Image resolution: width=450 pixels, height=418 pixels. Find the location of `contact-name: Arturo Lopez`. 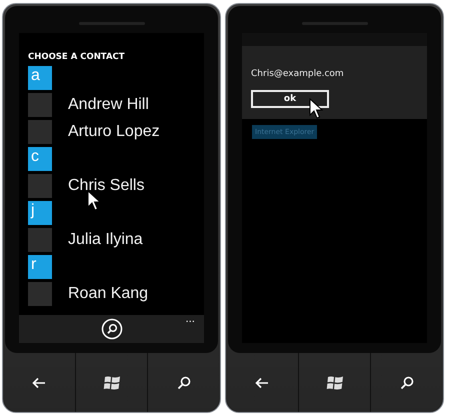

contact-name: Arturo Lopez is located at coordinates (114, 132).